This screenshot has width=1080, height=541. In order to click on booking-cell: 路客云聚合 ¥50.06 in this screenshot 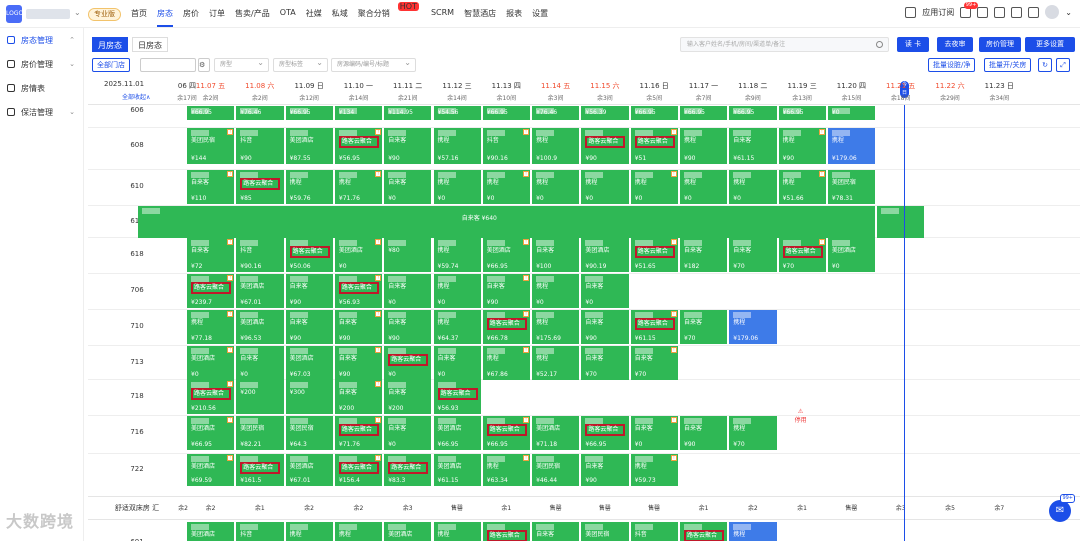, I will do `click(309, 255)`.